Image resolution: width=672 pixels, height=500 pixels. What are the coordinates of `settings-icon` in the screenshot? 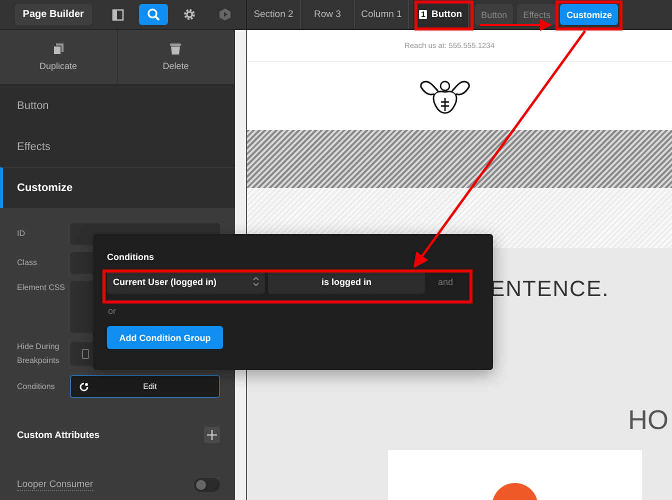 It's located at (189, 14).